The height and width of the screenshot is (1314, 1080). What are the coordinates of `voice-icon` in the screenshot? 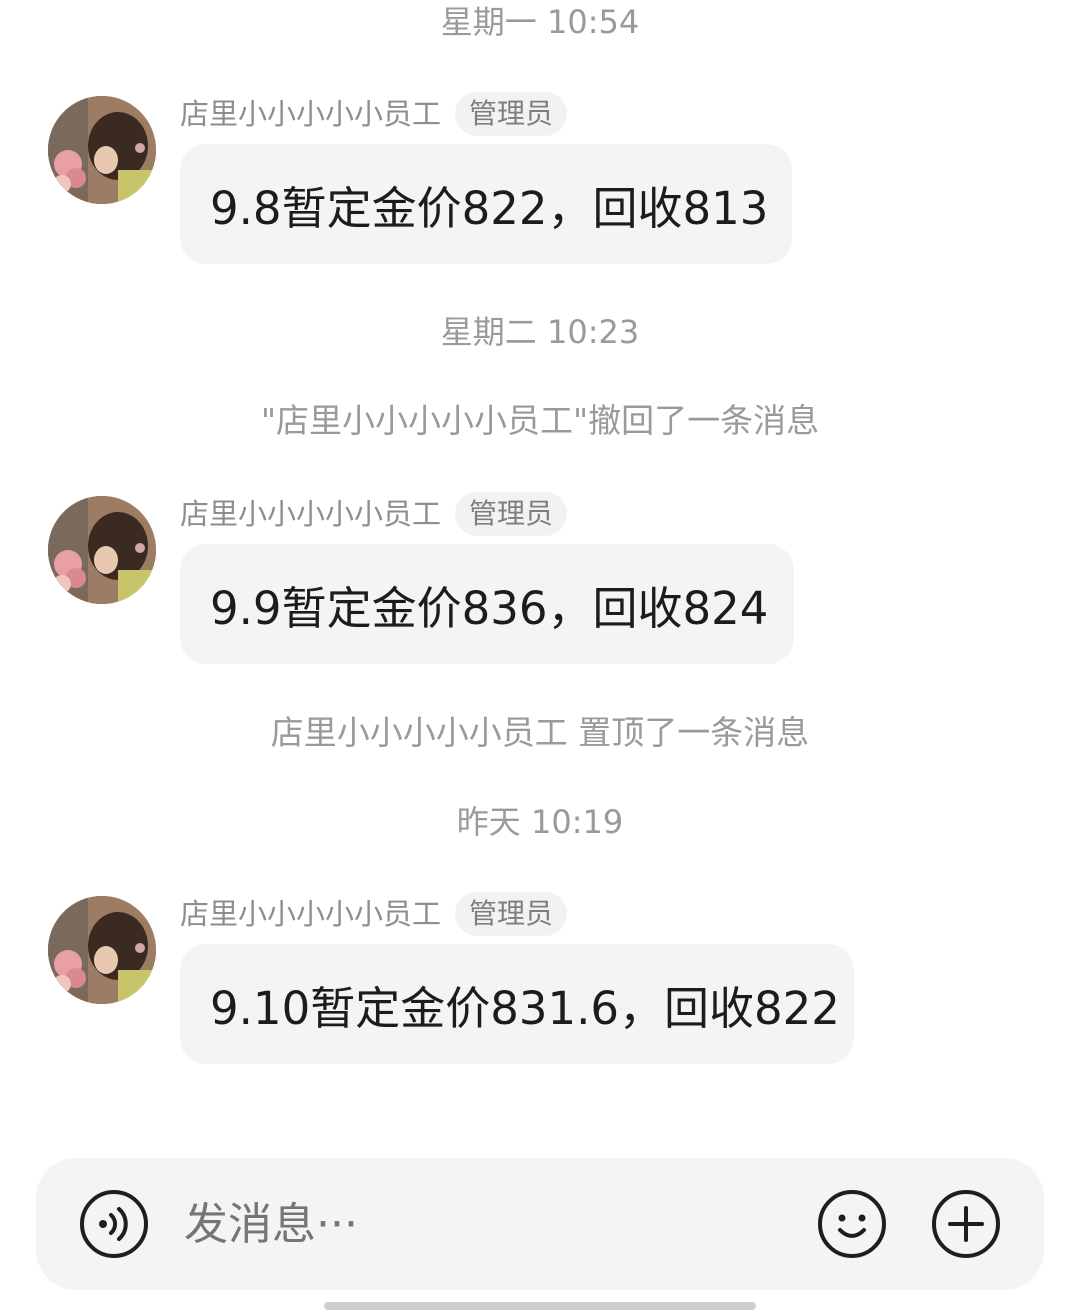 It's located at (114, 1224).